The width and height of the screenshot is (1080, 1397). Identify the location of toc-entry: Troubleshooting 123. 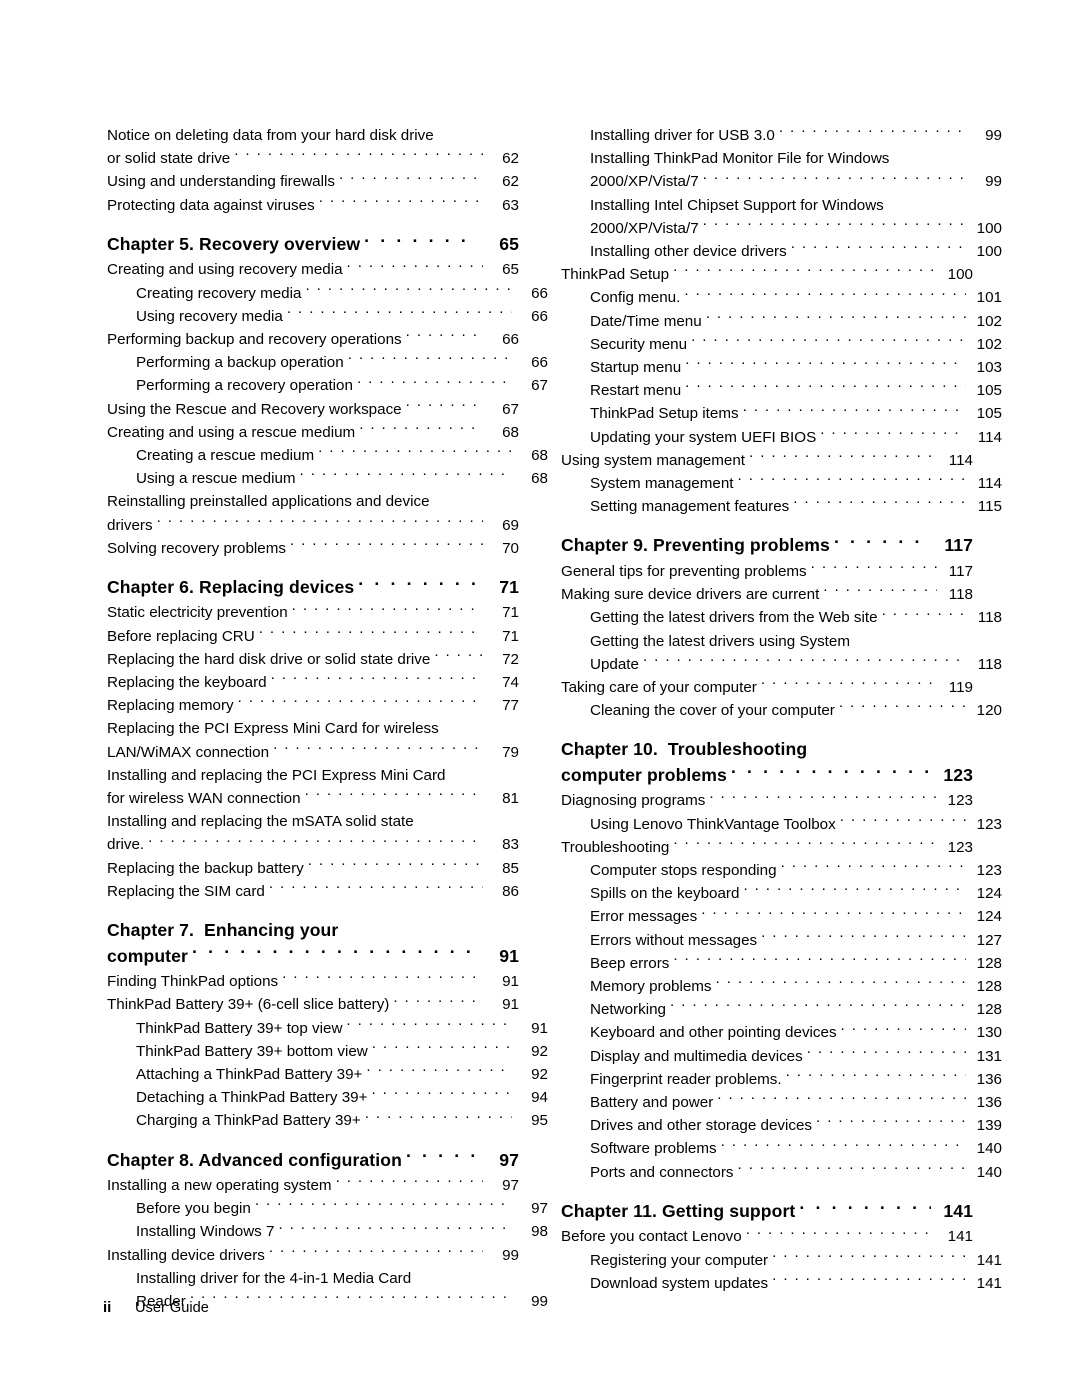
(767, 847).